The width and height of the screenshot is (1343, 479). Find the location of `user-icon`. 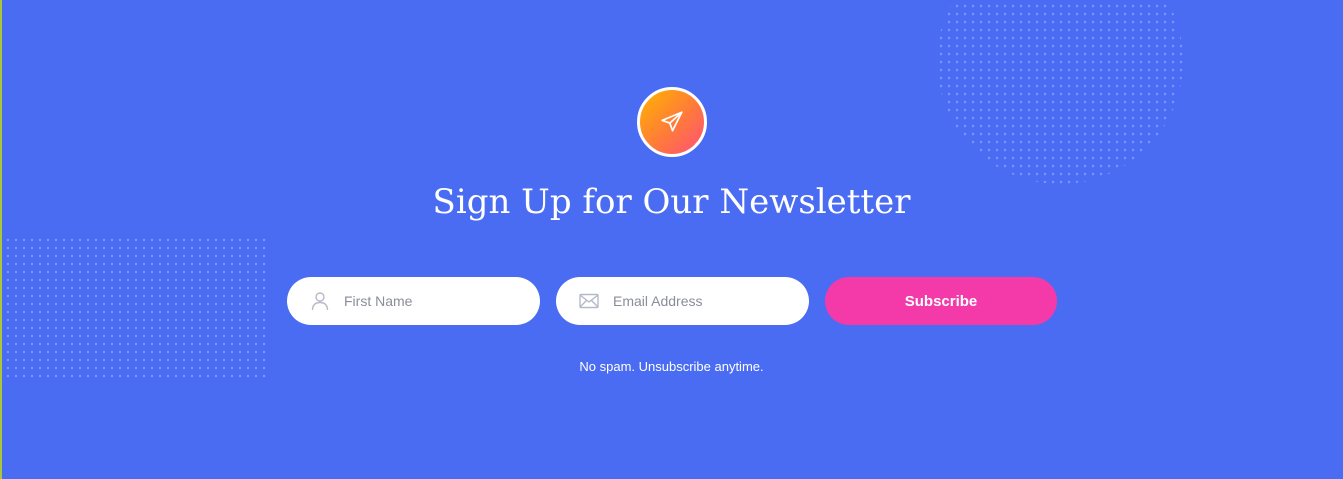

user-icon is located at coordinates (320, 301).